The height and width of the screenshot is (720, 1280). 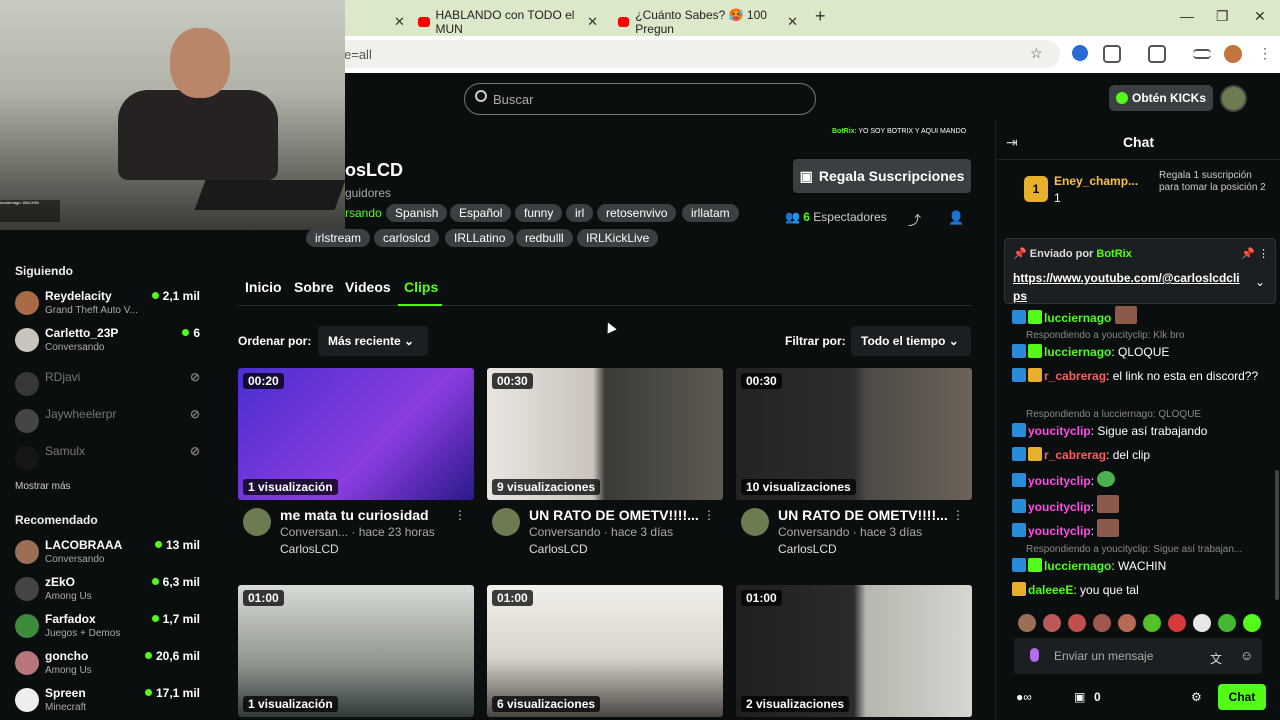 What do you see at coordinates (407, 238) in the screenshot?
I see `tag: carloslcd` at bounding box center [407, 238].